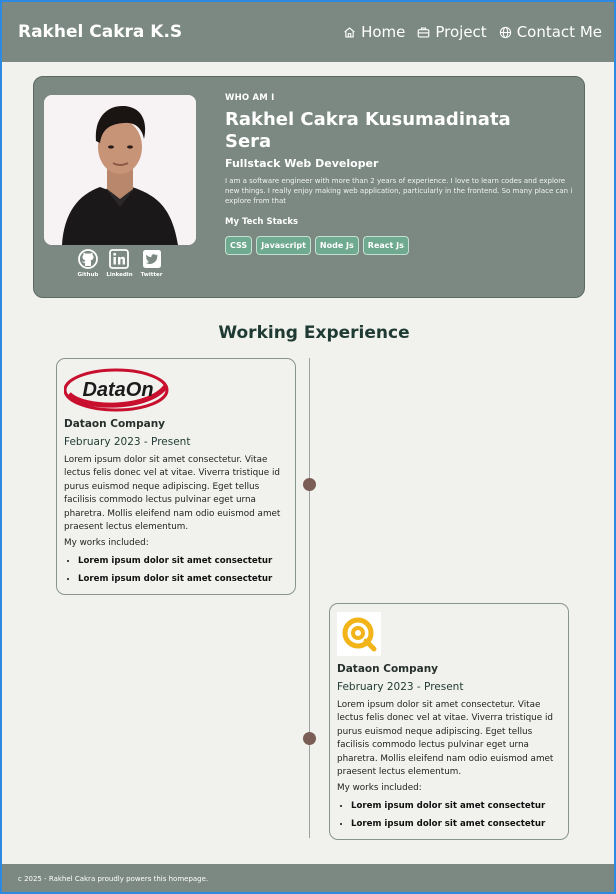 This screenshot has height=894, width=616. Describe the element at coordinates (309, 598) in the screenshot. I see `timeline-line` at that location.